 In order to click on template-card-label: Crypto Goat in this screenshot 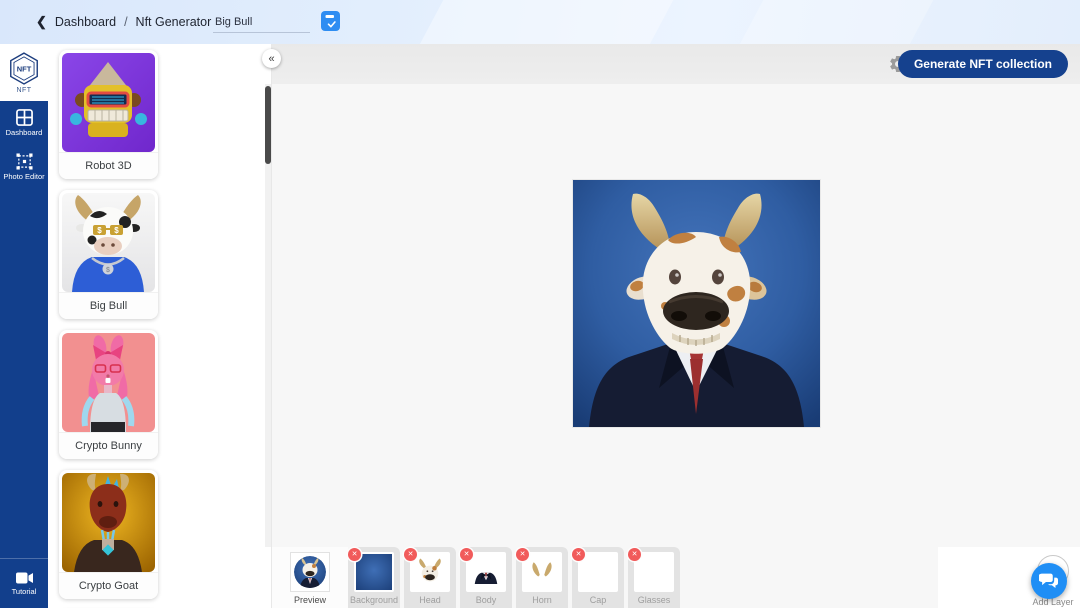, I will do `click(108, 585)`.